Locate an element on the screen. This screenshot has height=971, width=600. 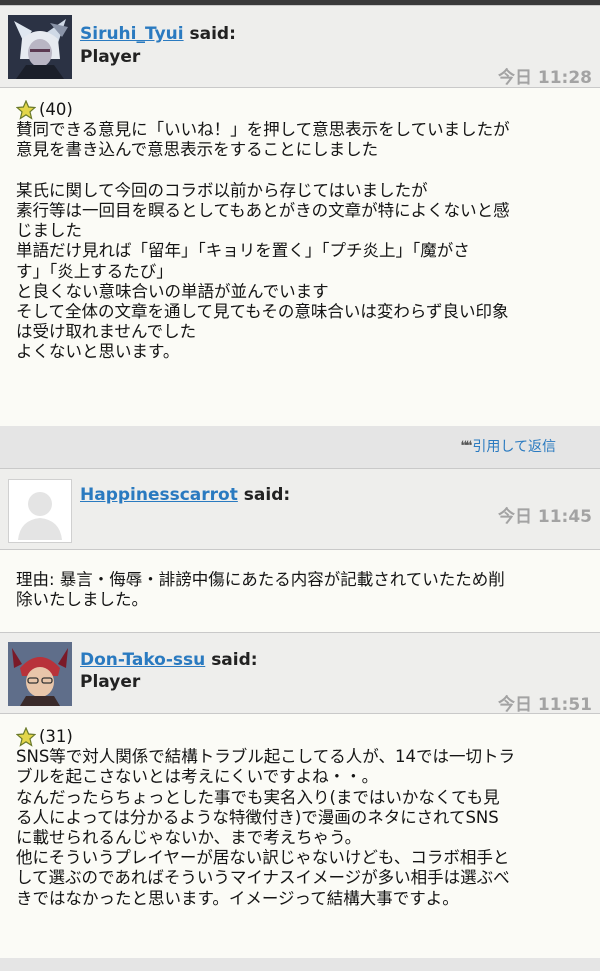
body-line: よくないと思います。 is located at coordinates (98, 352).